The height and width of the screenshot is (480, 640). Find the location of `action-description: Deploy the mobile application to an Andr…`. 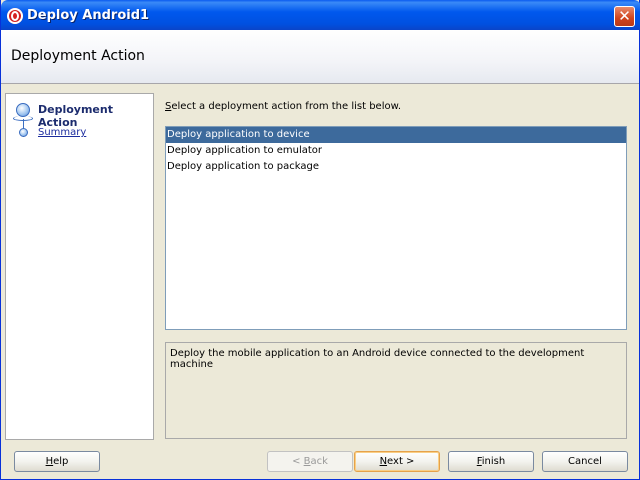

action-description: Deploy the mobile application to an Andr… is located at coordinates (396, 390).